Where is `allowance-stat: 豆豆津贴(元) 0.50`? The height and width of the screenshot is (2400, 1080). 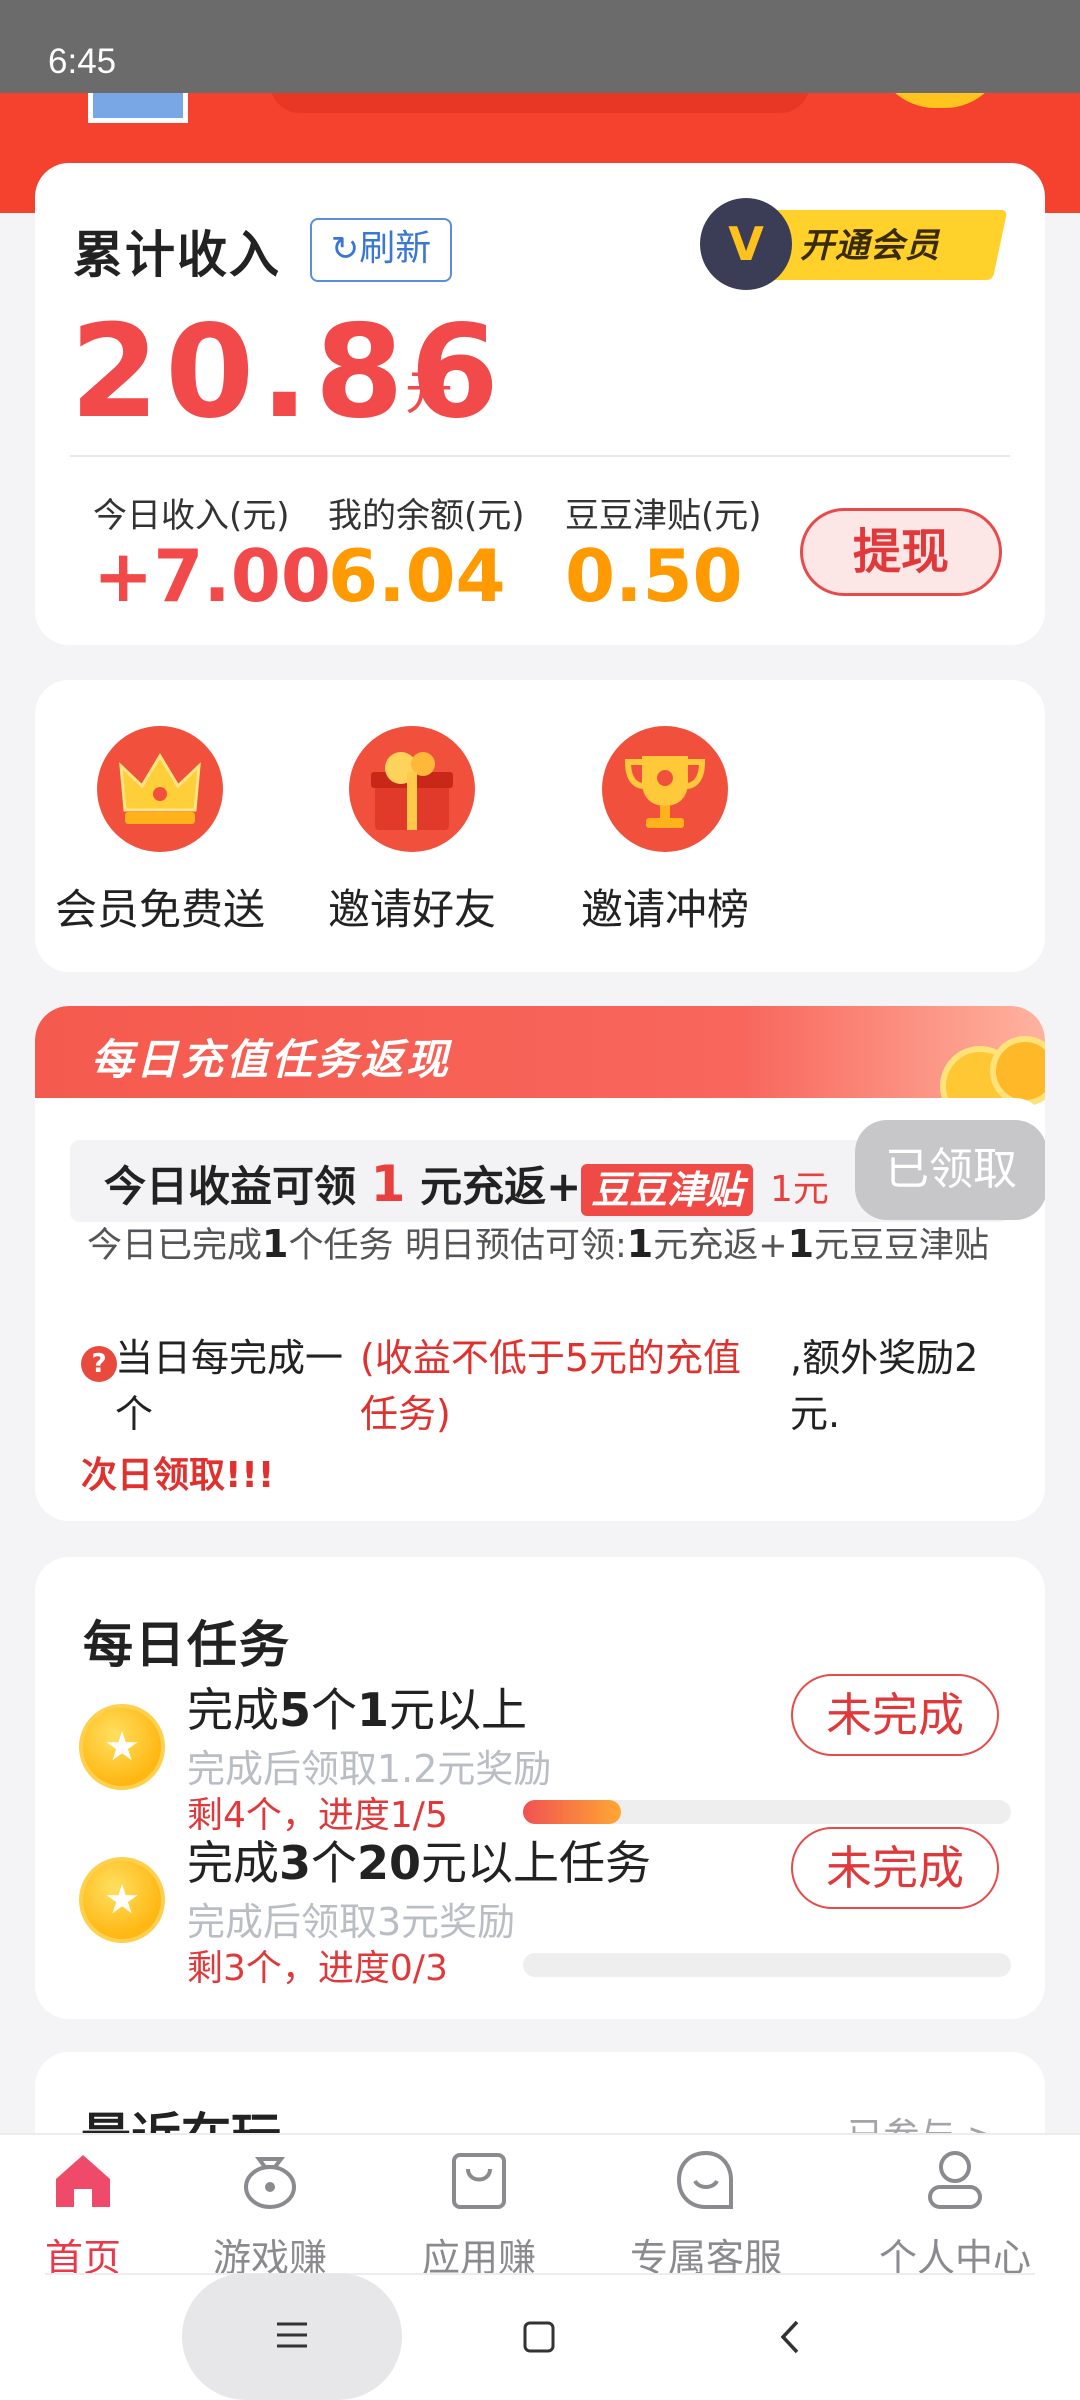 allowance-stat: 豆豆津贴(元) 0.50 is located at coordinates (663, 550).